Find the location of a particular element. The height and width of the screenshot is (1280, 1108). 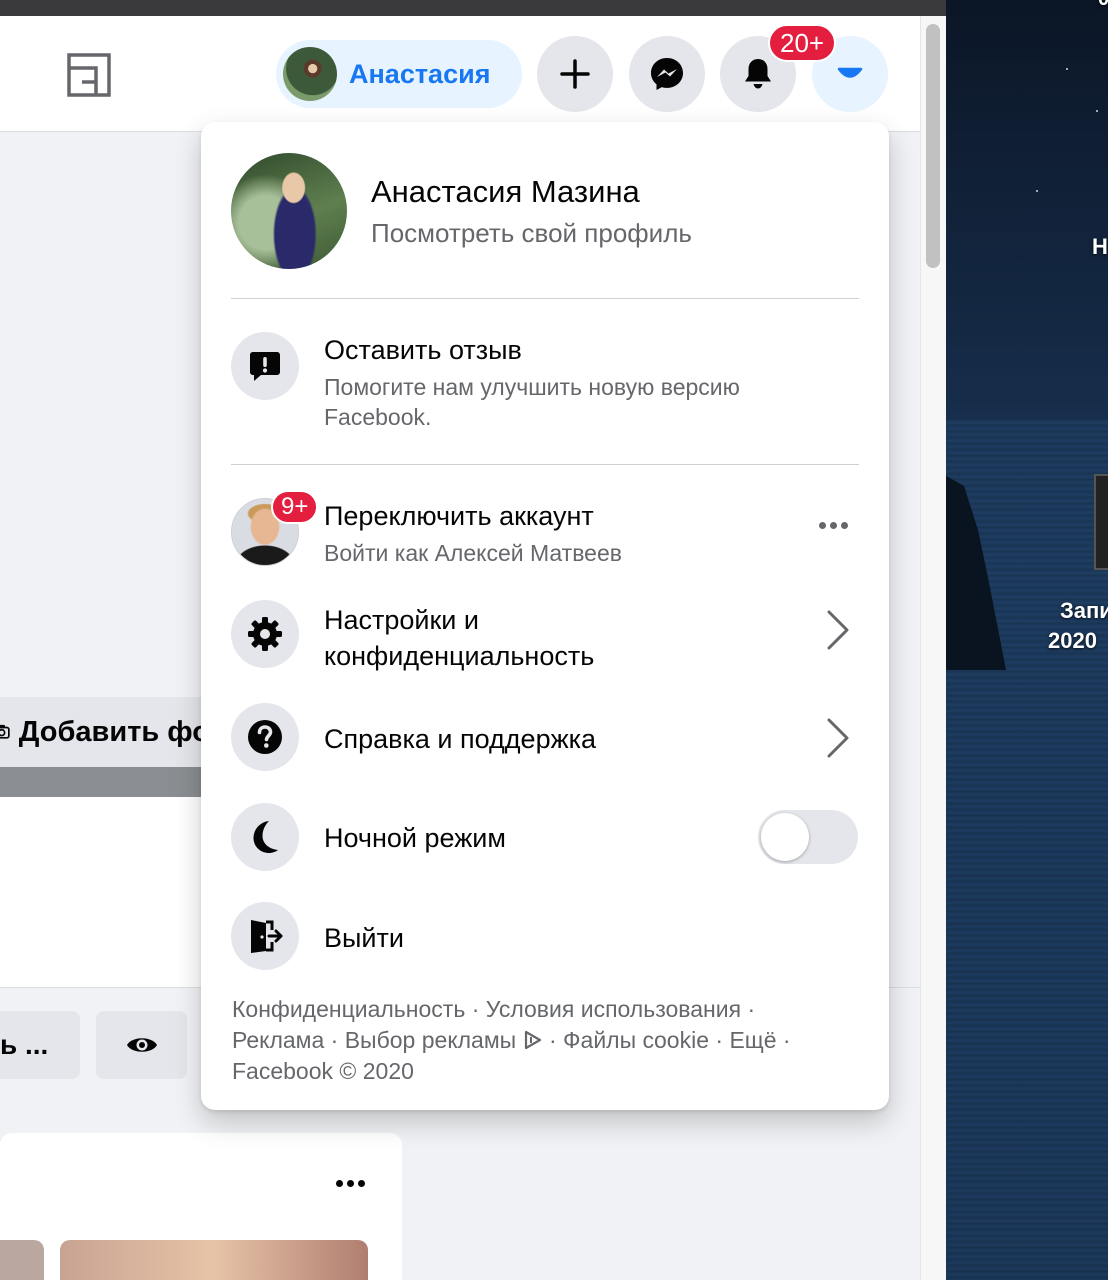

eye-icon is located at coordinates (141, 1045).